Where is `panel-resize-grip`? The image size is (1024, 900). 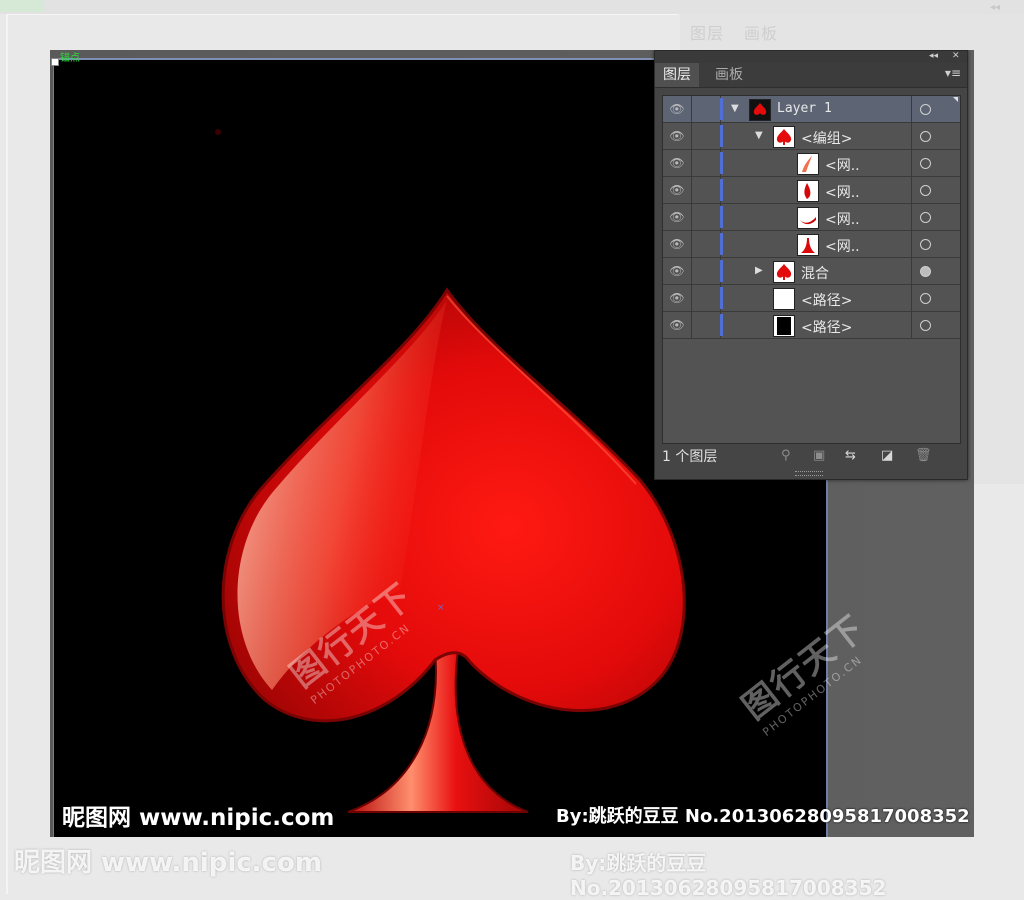 panel-resize-grip is located at coordinates (809, 473).